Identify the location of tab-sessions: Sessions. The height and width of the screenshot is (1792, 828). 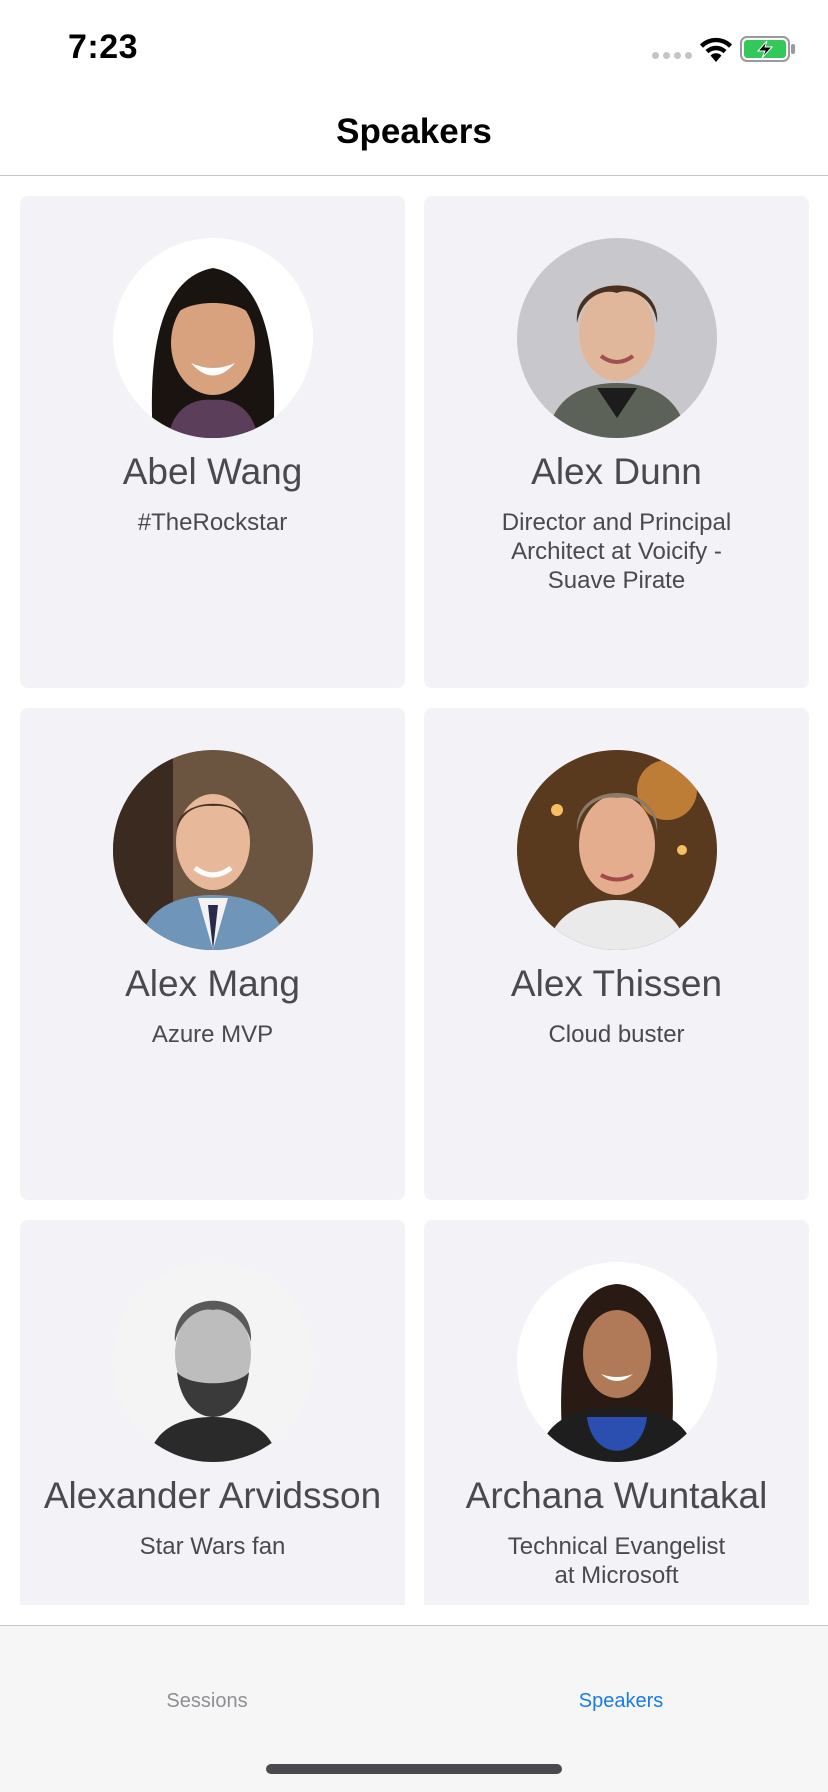
(207, 1686).